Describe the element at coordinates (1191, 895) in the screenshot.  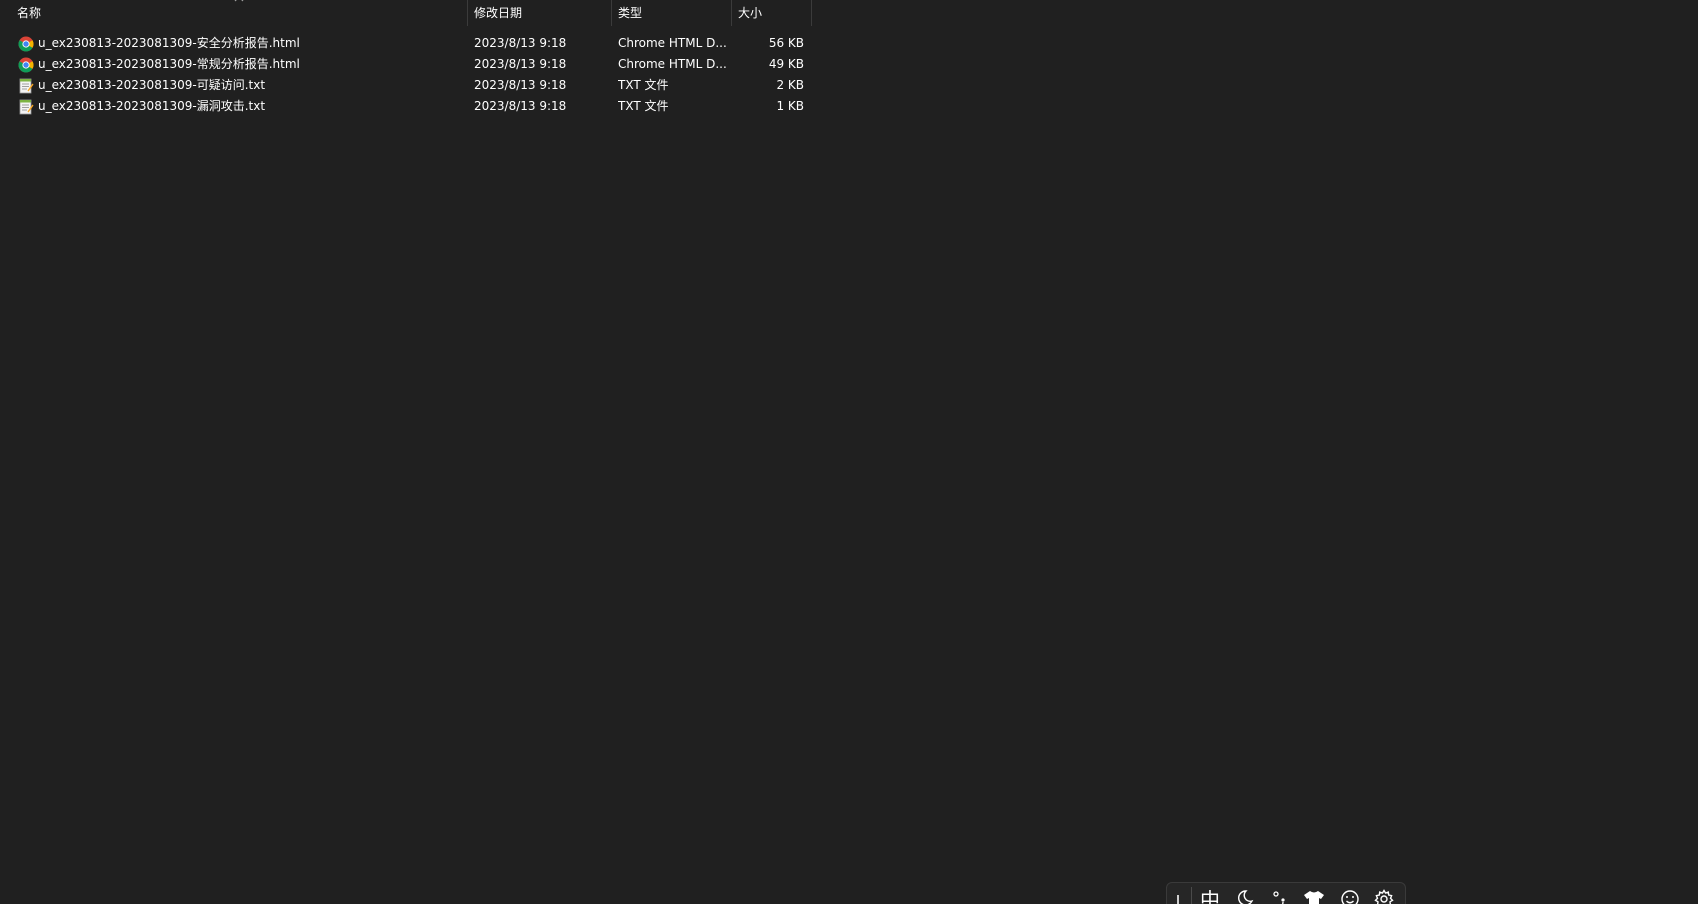
I see `toolbar-divider` at that location.